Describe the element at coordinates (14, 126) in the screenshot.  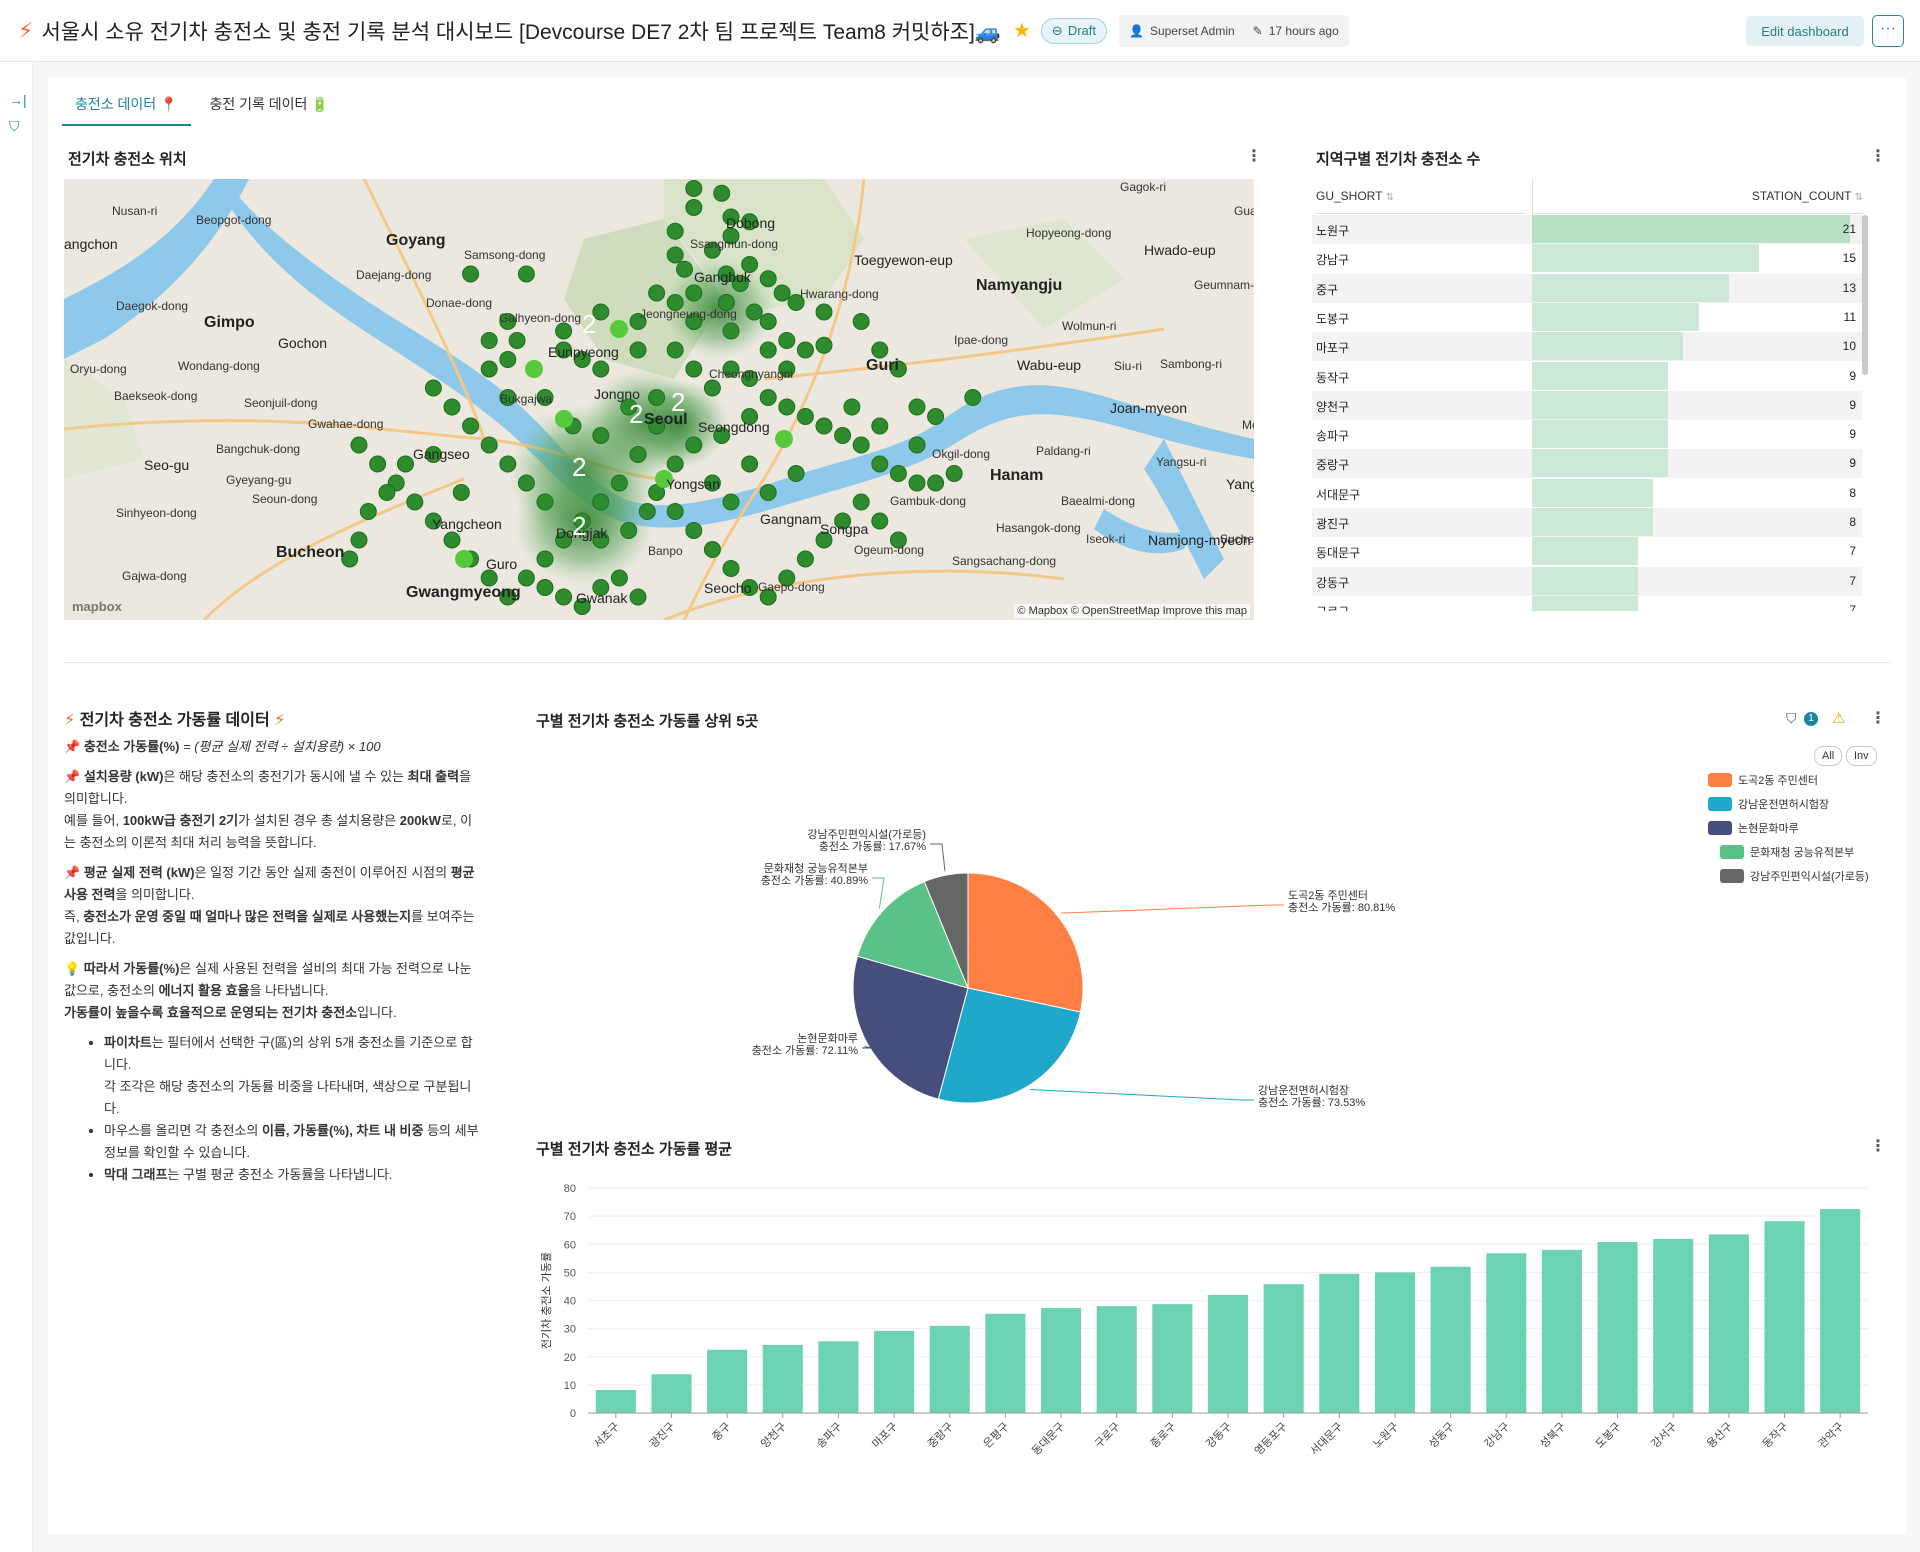
I see `filter-icon: ⛉` at that location.